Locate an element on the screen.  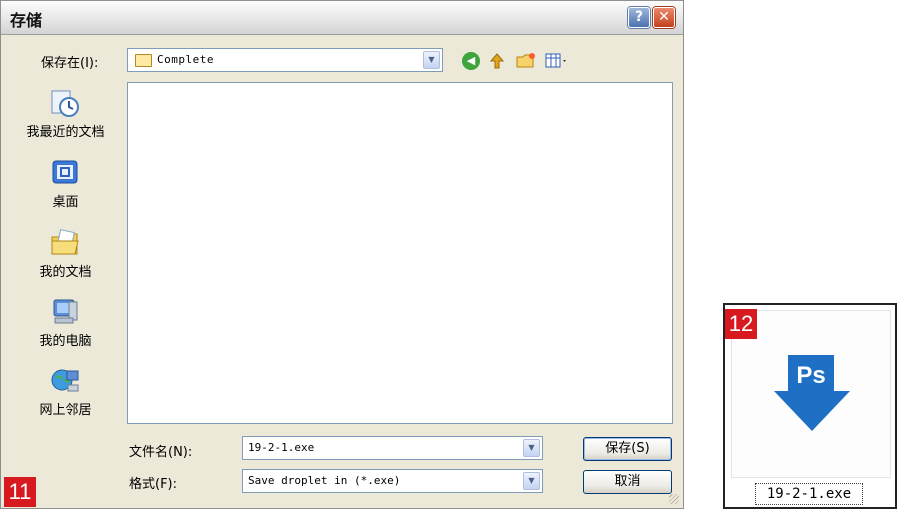
help-icon: ? is located at coordinates (639, 17).